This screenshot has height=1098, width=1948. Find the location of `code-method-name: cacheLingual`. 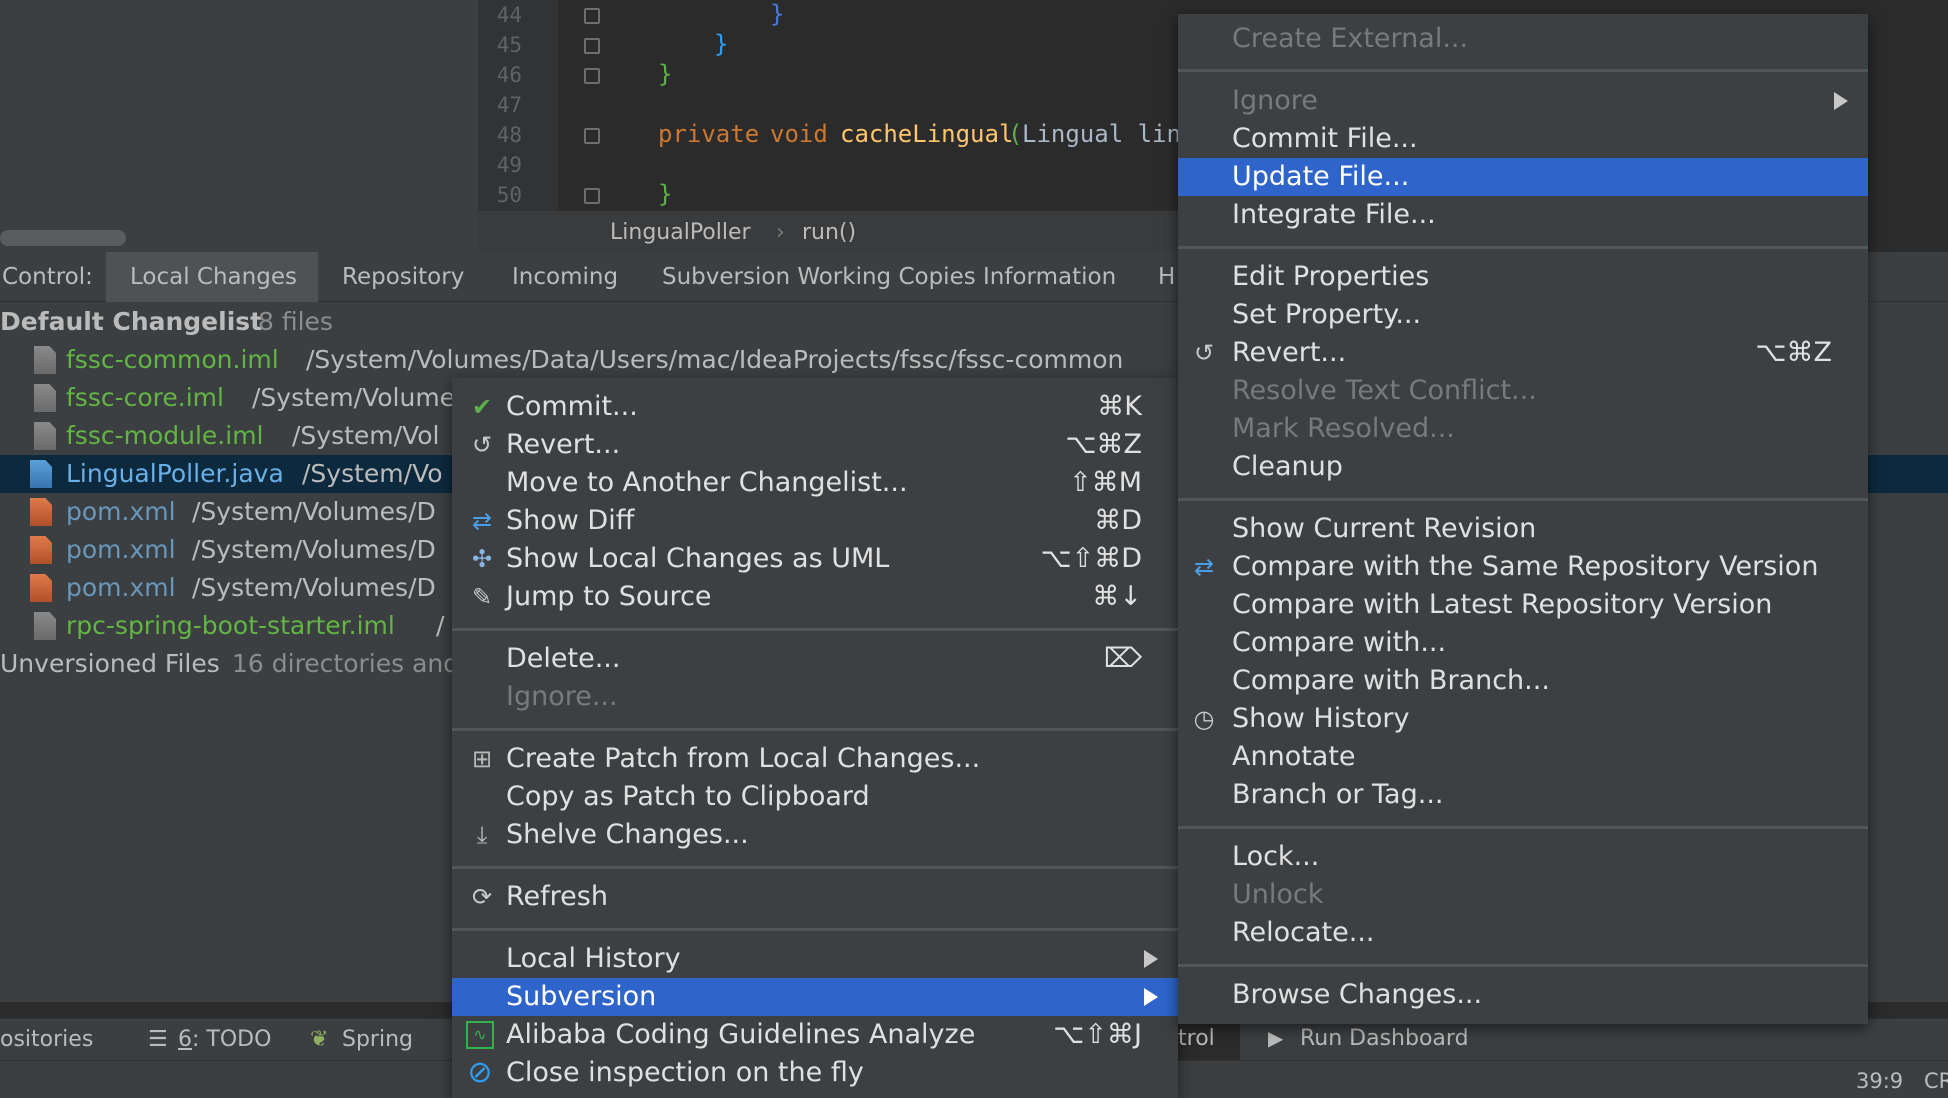

code-method-name: cacheLingual is located at coordinates (927, 134).